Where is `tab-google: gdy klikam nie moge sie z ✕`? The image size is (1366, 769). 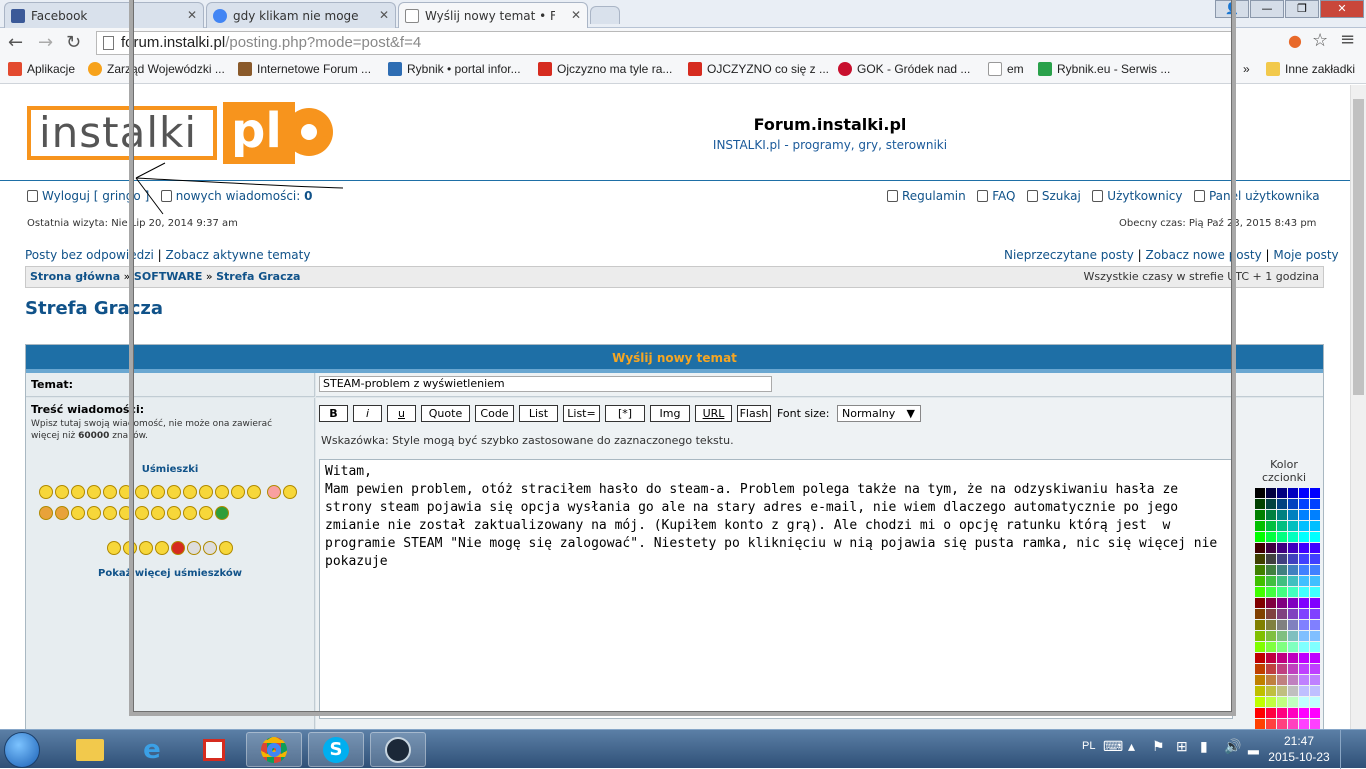
tab-google: gdy klikam nie moge sie z ✕ is located at coordinates (301, 15).